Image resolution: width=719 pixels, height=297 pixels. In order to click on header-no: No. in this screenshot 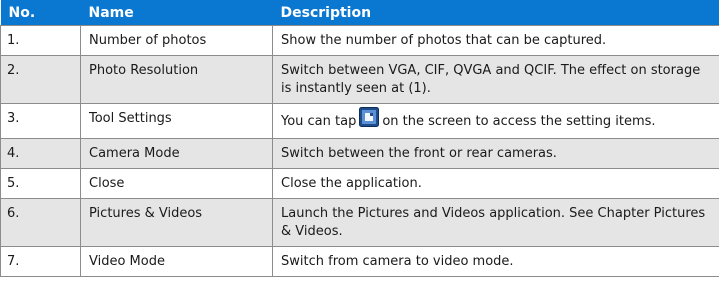, I will do `click(40, 13)`.